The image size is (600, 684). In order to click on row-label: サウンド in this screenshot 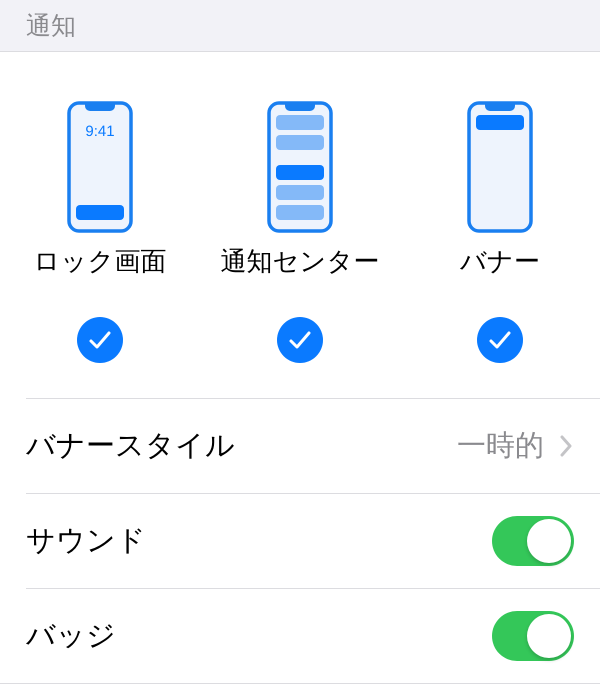, I will do `click(86, 540)`.